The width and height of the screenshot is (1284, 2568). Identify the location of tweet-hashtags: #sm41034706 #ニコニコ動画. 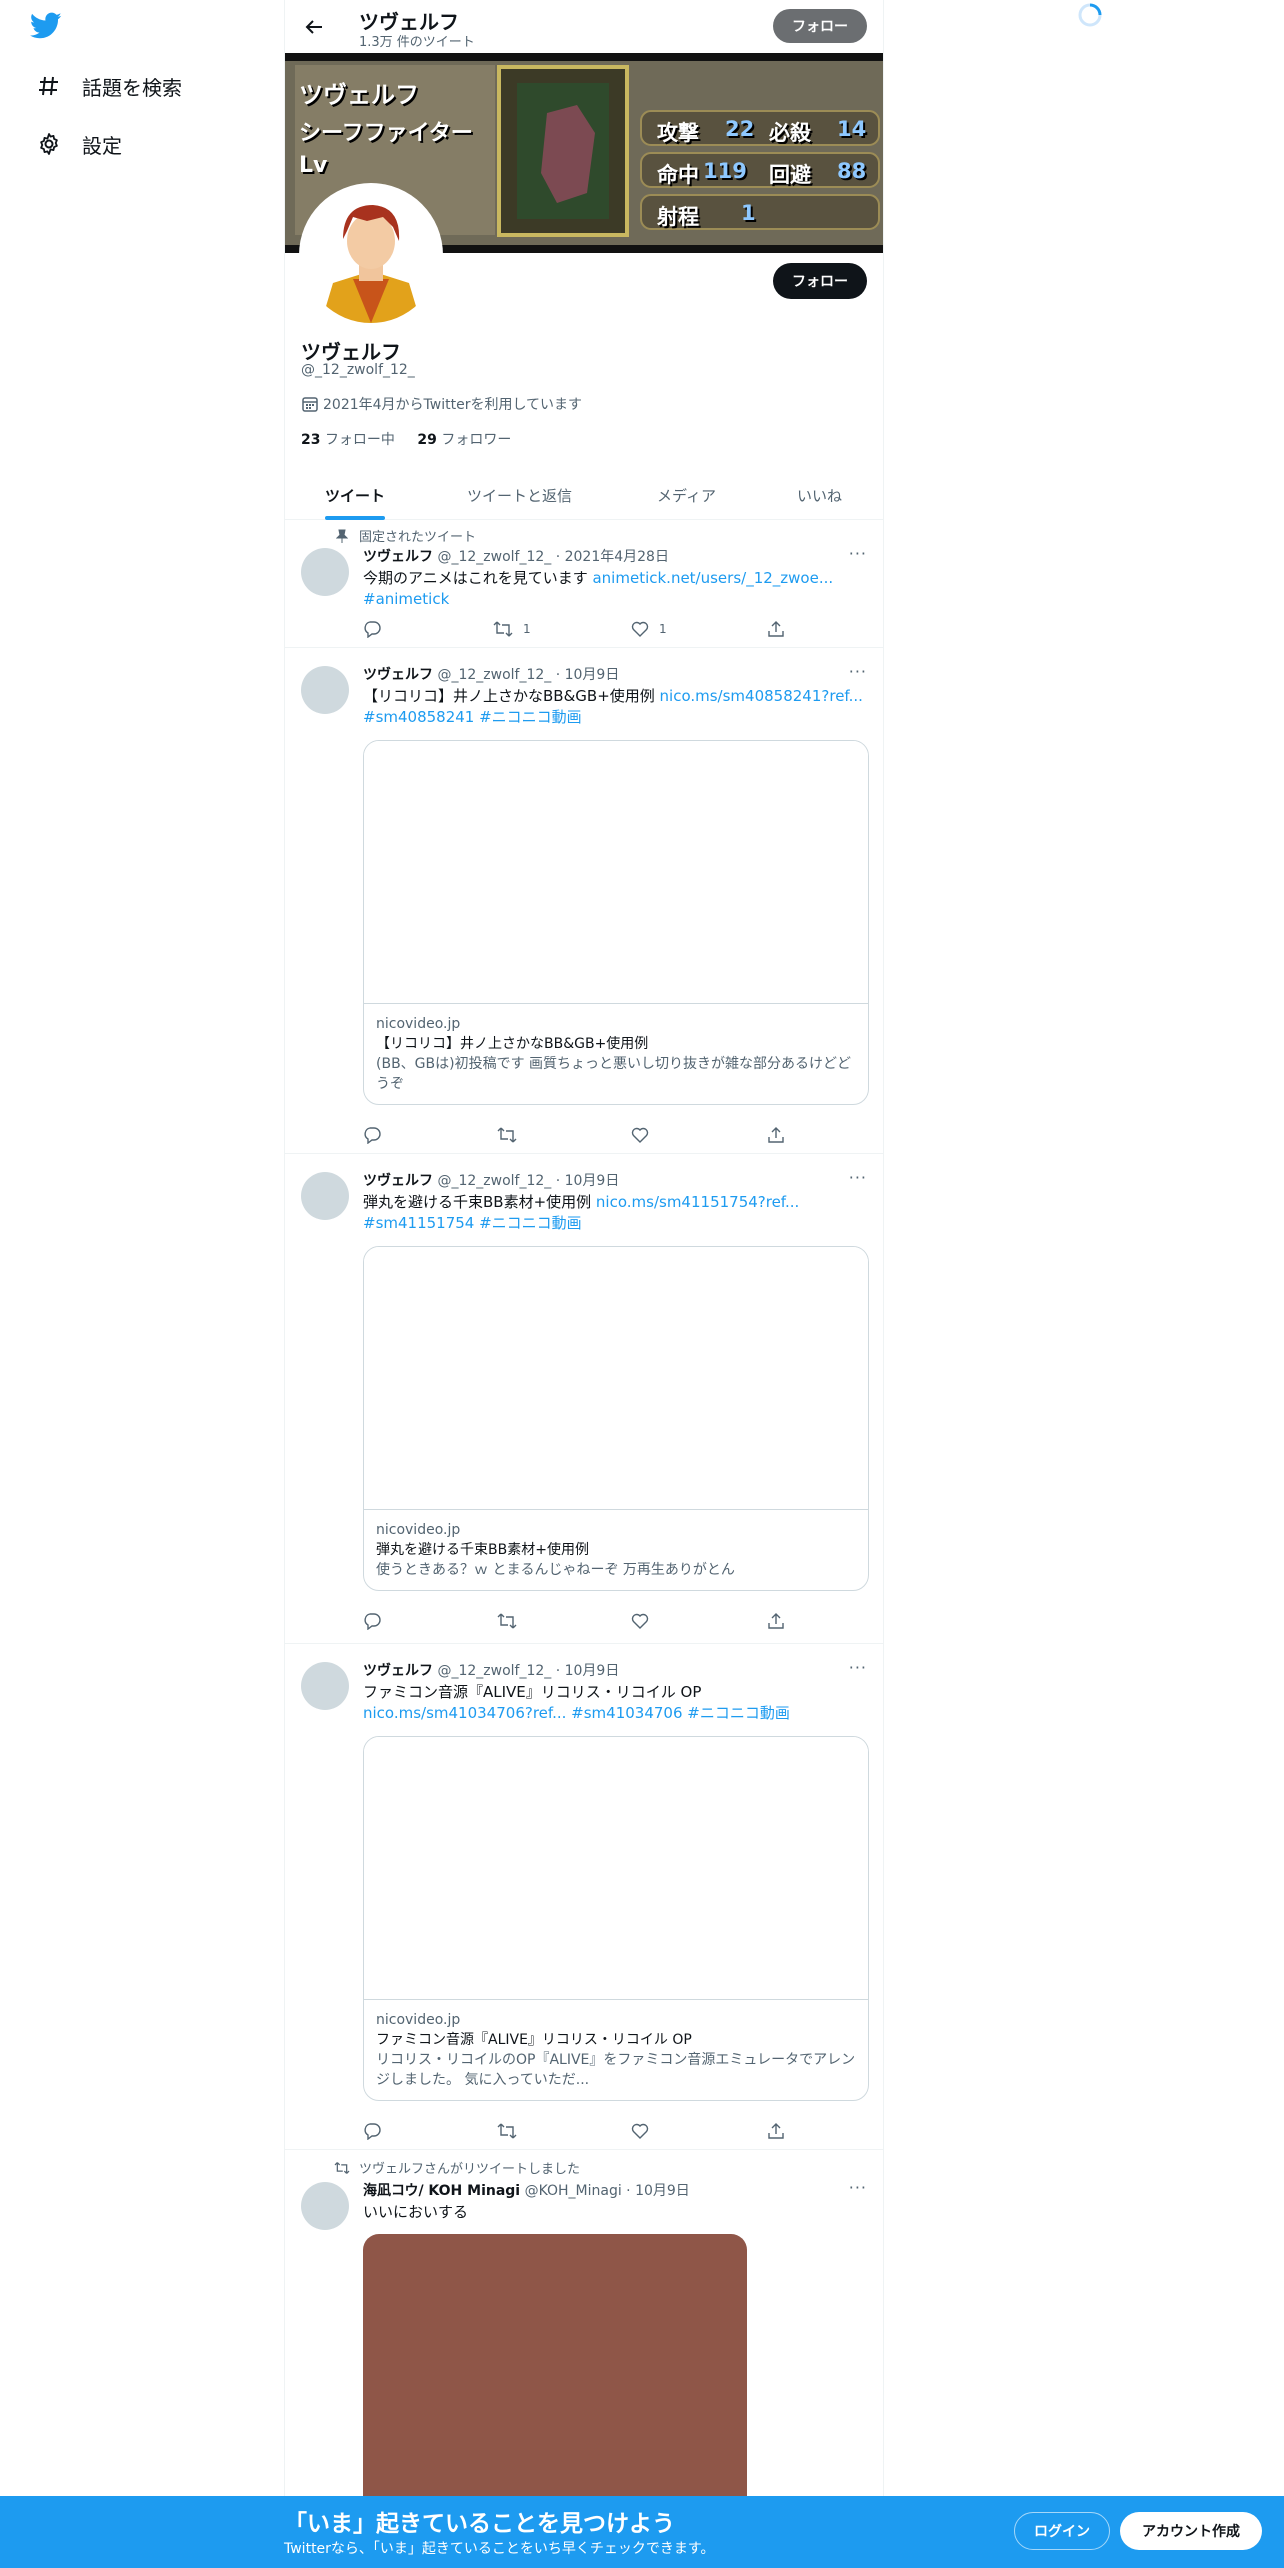
(680, 1713).